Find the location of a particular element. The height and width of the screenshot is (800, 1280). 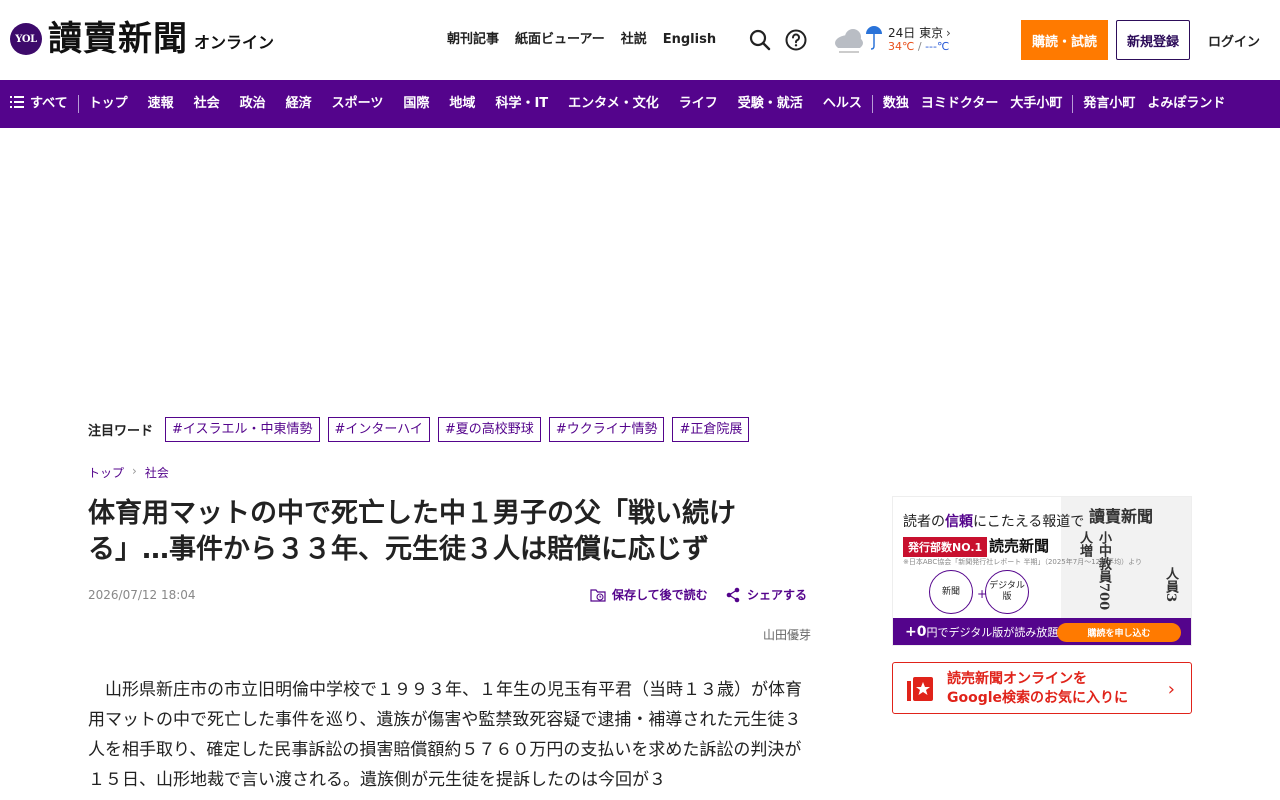

article-date: 2026/07/12 18:04 is located at coordinates (142, 595).